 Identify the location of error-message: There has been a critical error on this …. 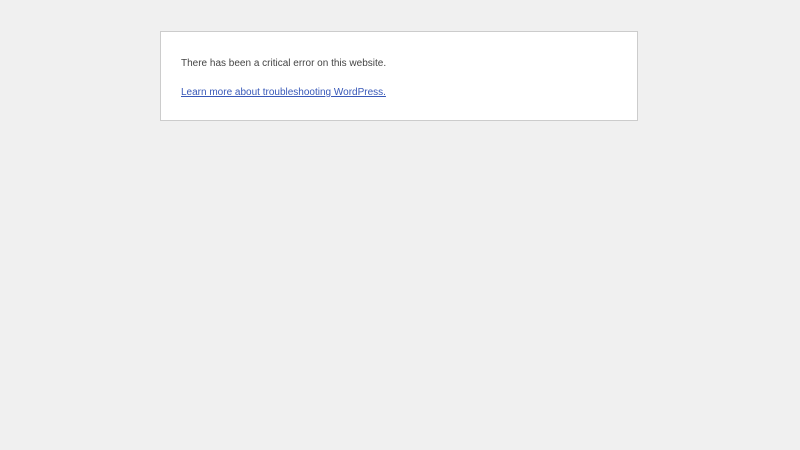
(284, 63).